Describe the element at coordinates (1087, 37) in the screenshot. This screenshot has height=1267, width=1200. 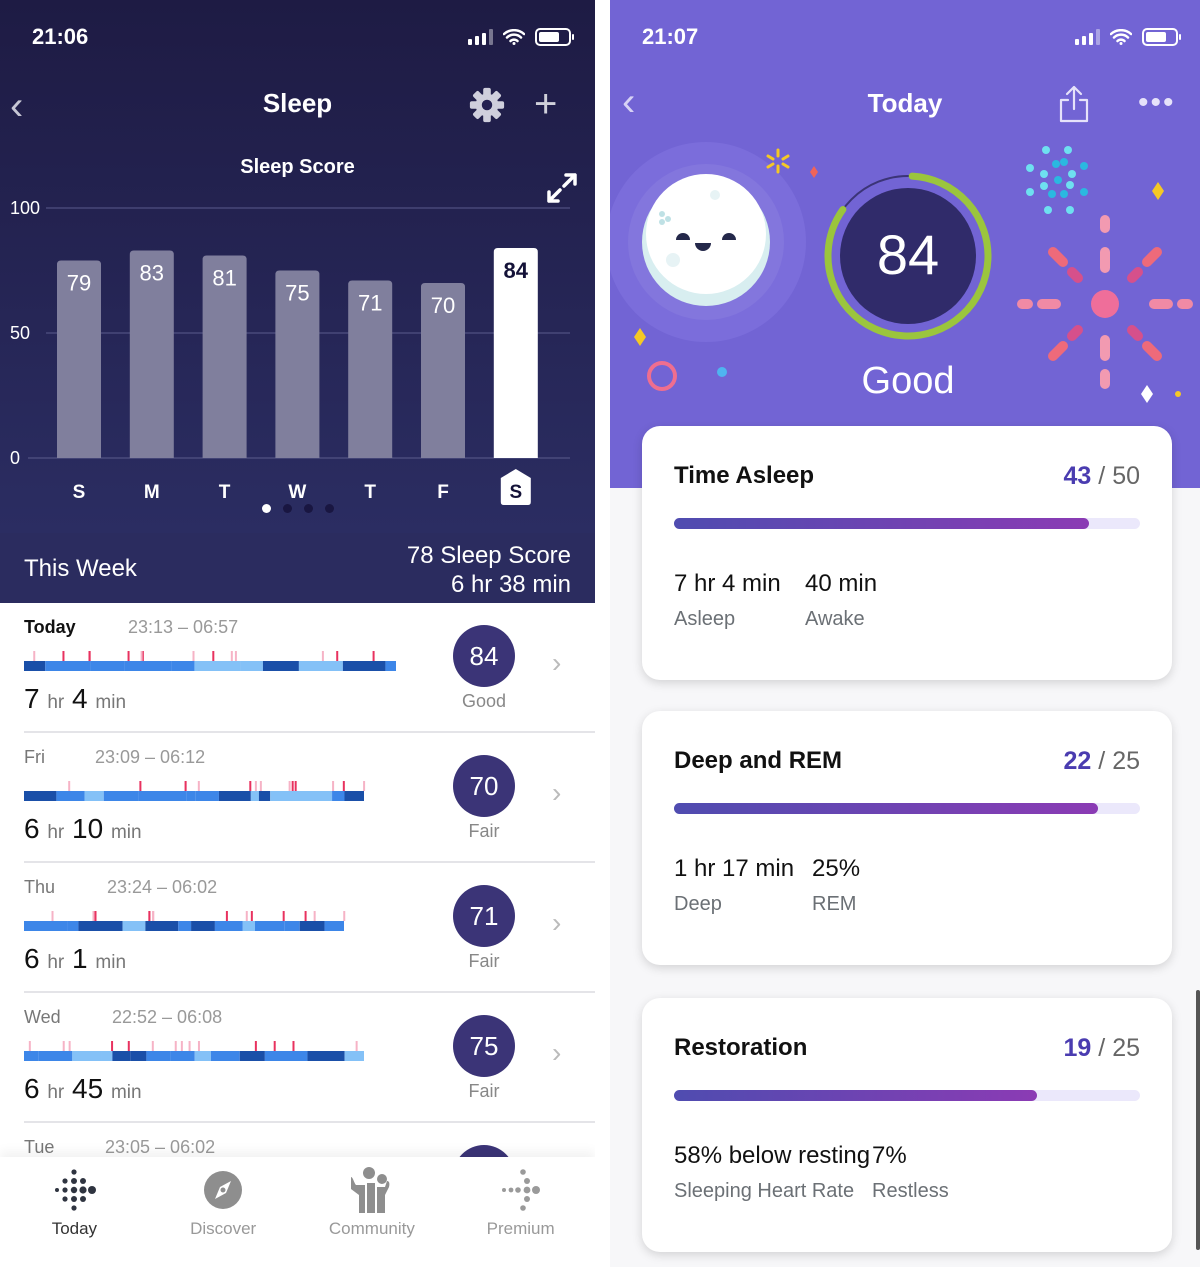
I see `signal-icon` at that location.